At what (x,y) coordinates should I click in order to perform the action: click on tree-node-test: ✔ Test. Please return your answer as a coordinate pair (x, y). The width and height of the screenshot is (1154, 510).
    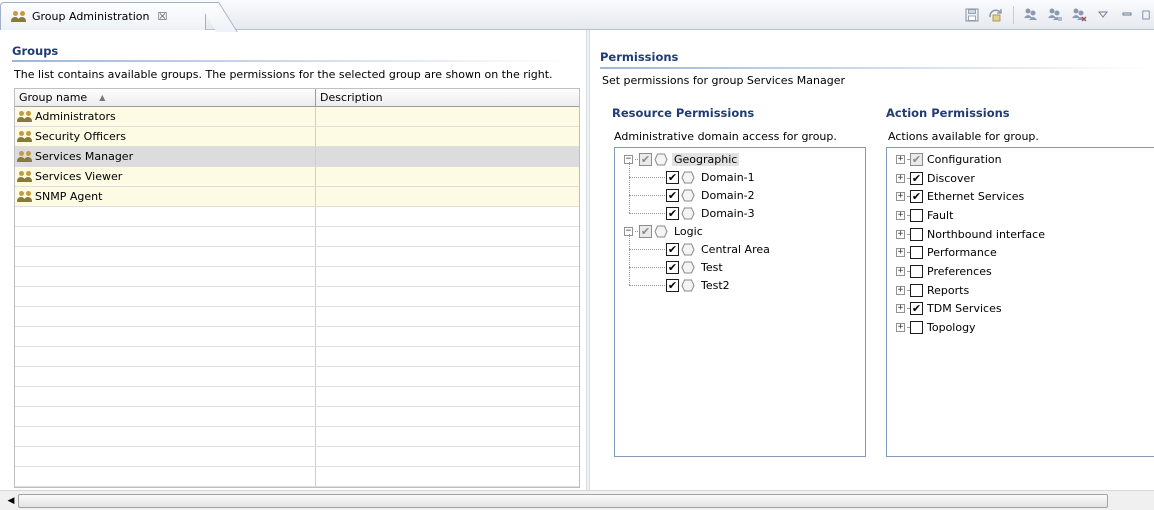
    Looking at the image, I should click on (740, 262).